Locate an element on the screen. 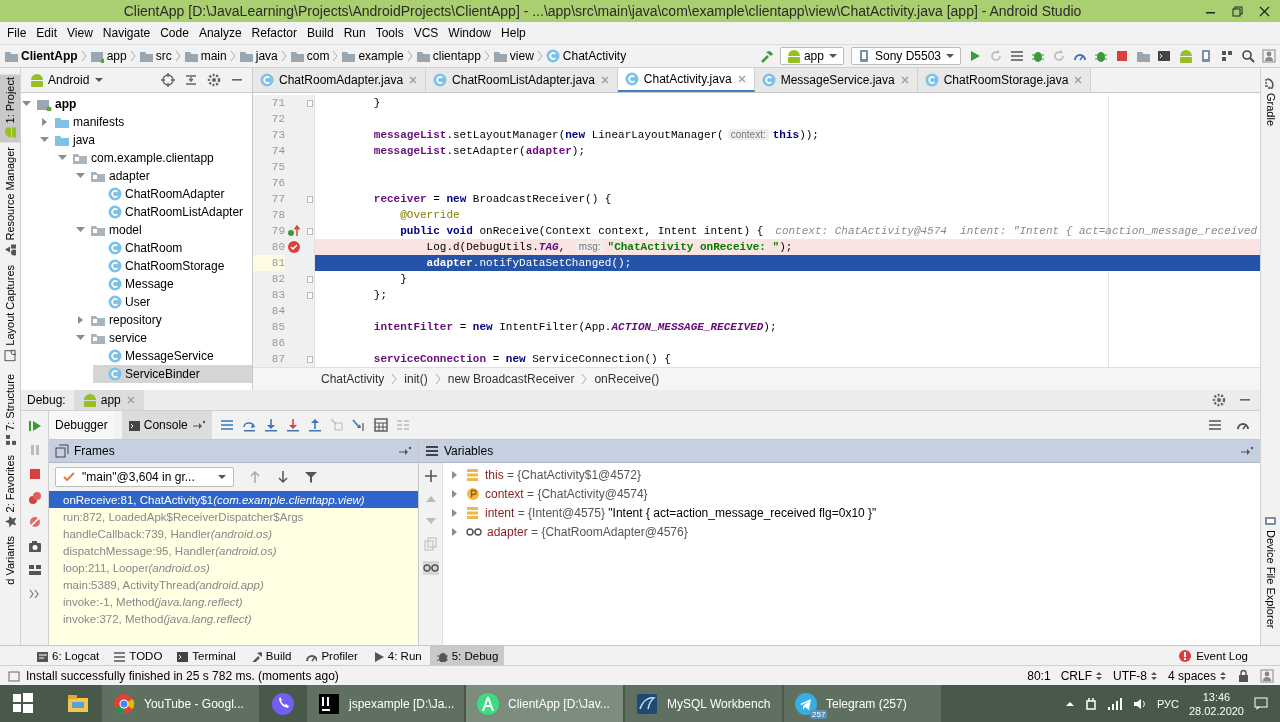 The height and width of the screenshot is (722, 1280). taskbar-button: MySQL Workbench is located at coordinates (703, 703).